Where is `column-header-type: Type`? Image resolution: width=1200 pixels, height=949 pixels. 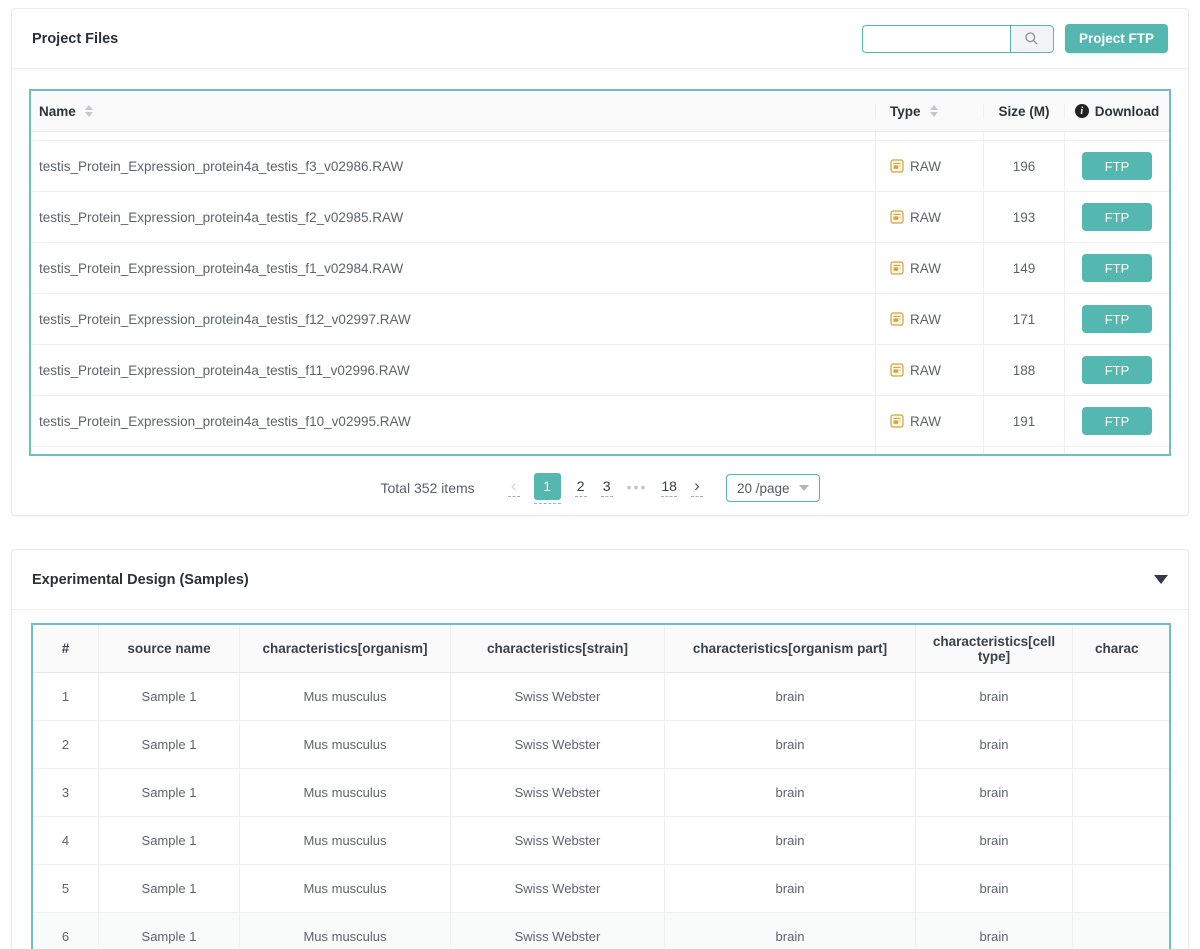 column-header-type: Type is located at coordinates (930, 111).